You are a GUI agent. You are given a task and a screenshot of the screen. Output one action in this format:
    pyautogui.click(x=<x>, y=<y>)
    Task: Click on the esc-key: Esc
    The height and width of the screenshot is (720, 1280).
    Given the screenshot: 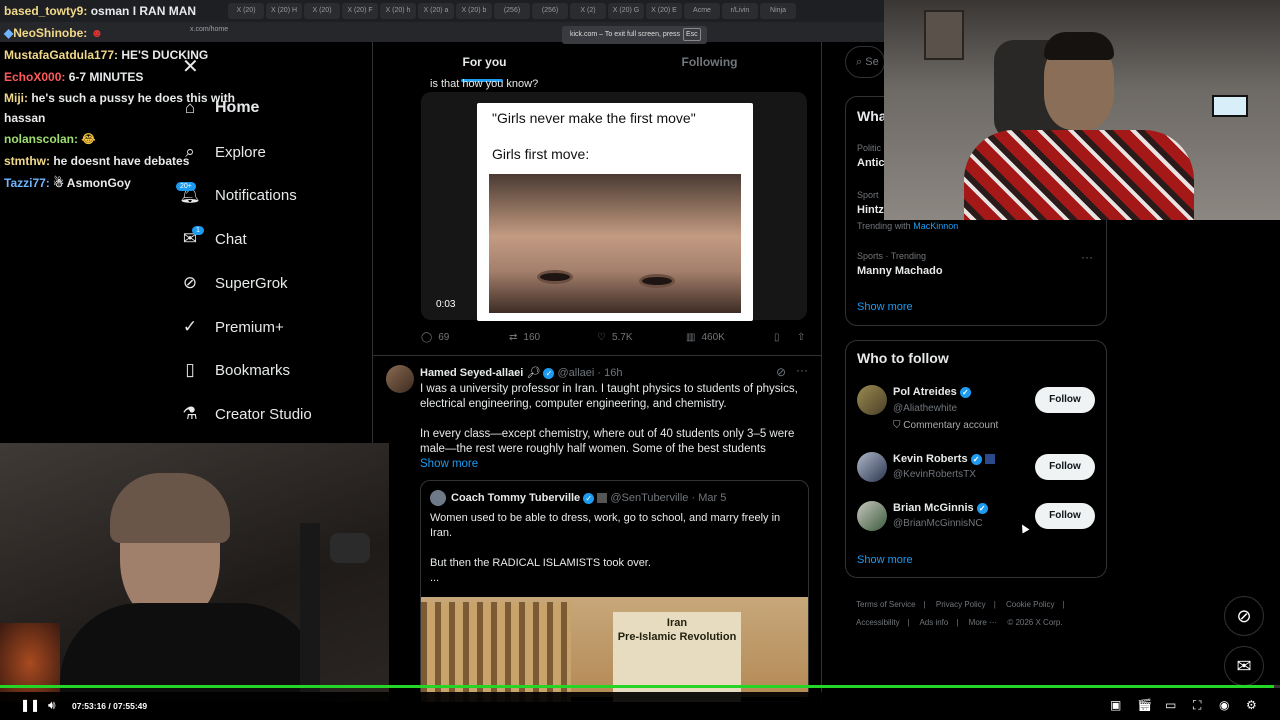 What is the action you would take?
    pyautogui.click(x=691, y=34)
    